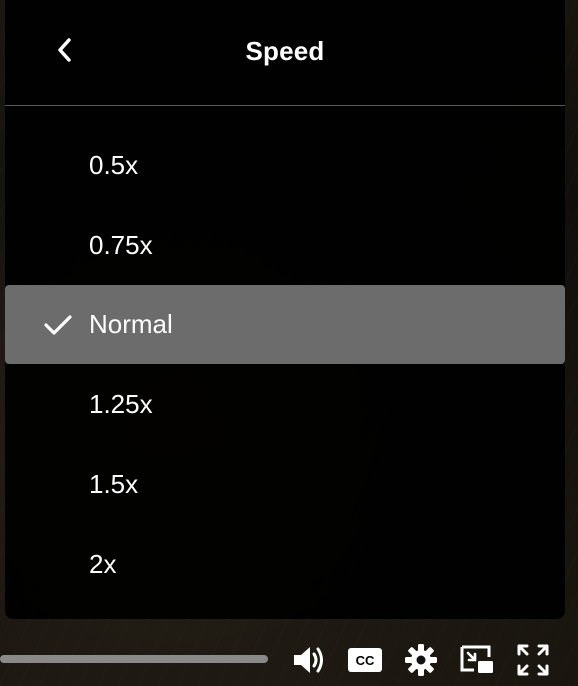 This screenshot has width=578, height=686. I want to click on volume-icon, so click(308, 660).